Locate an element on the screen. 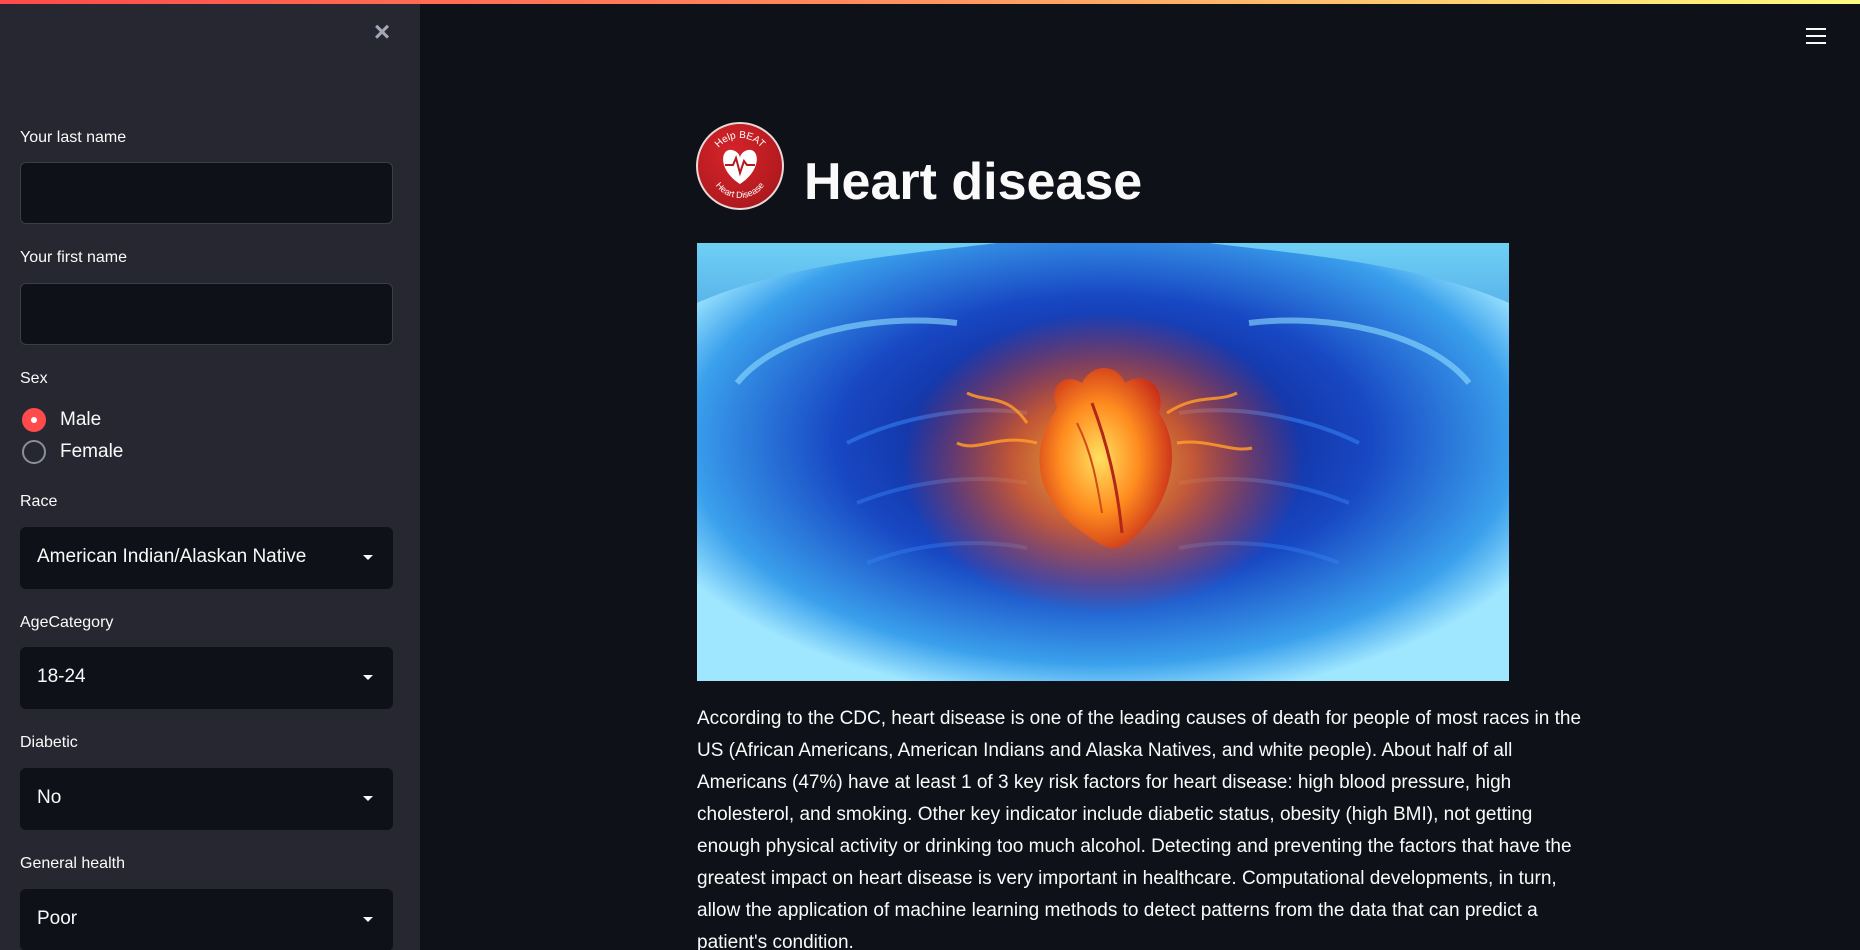 This screenshot has height=950, width=1860. close-sidebar-icon: × is located at coordinates (382, 32).